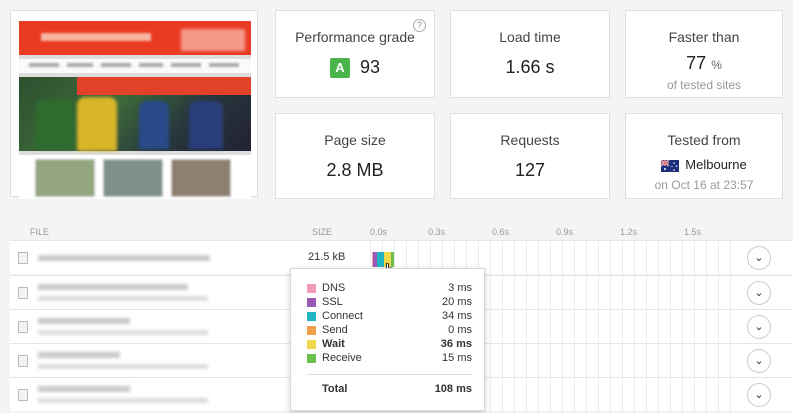  Describe the element at coordinates (457, 302) in the screenshot. I see `timing-value: 20 ms` at that location.